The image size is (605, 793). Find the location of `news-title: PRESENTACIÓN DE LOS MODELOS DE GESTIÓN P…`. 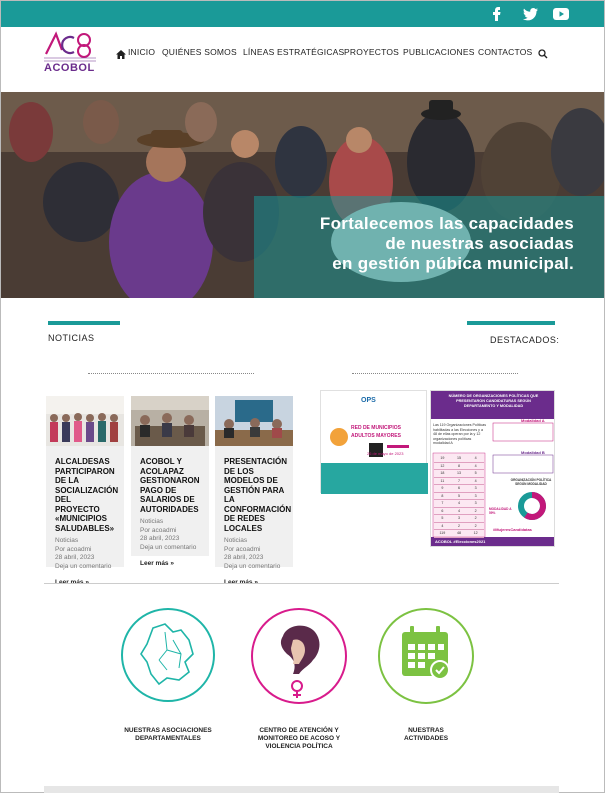

news-title: PRESENTACIÓN DE LOS MODELOS DE GESTIÓN P… is located at coordinates (254, 494).